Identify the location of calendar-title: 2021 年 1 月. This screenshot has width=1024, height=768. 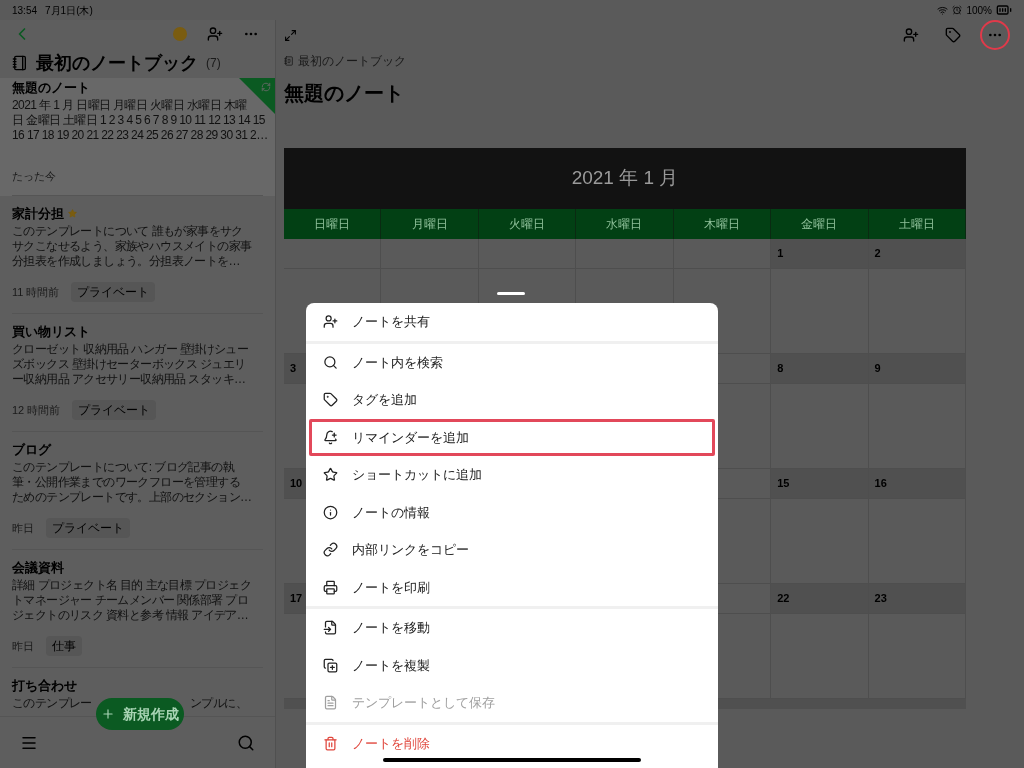
(625, 178).